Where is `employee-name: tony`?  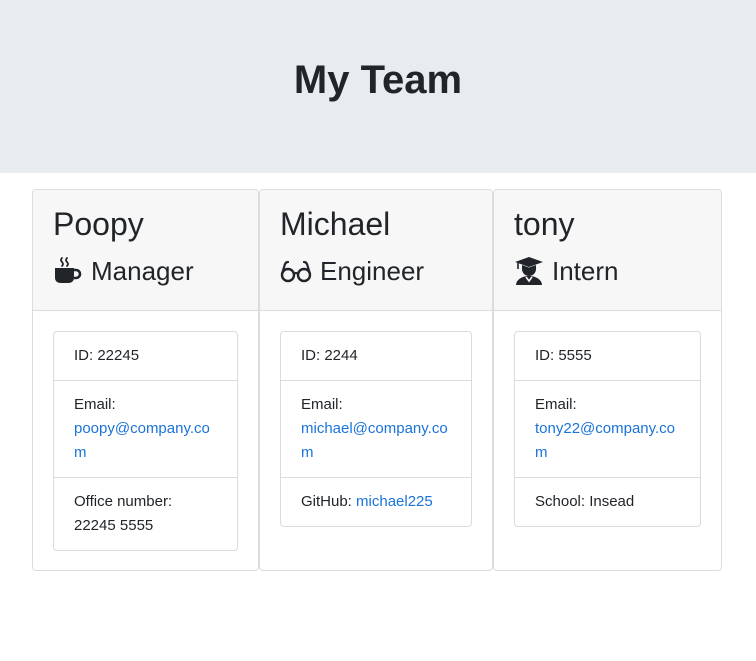 employee-name: tony is located at coordinates (544, 224).